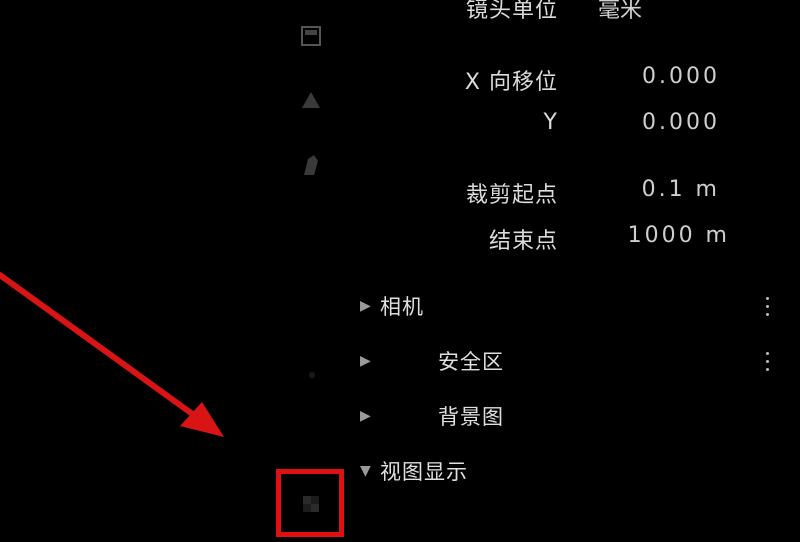 This screenshot has width=800, height=542. I want to click on annotation-arrow, so click(112, 354).